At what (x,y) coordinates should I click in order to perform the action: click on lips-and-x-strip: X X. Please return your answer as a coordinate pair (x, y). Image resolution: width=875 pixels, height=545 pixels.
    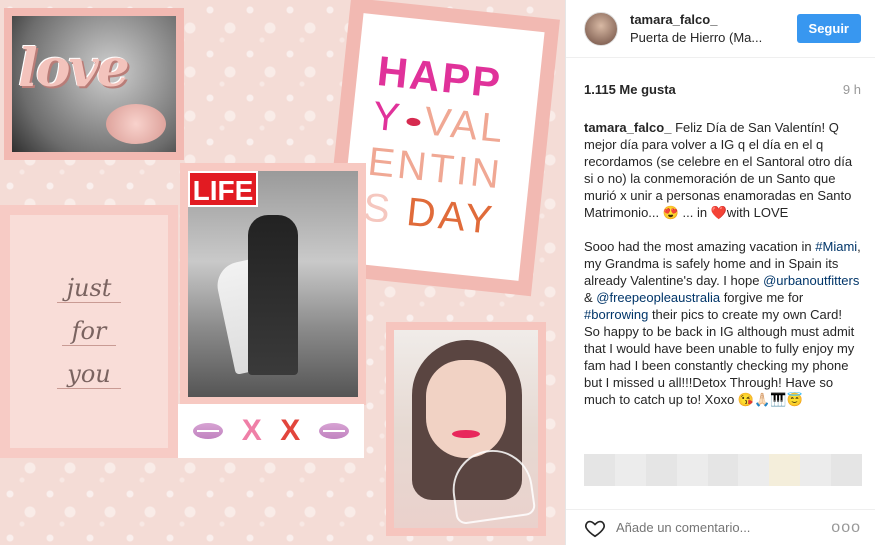
    Looking at the image, I should click on (271, 431).